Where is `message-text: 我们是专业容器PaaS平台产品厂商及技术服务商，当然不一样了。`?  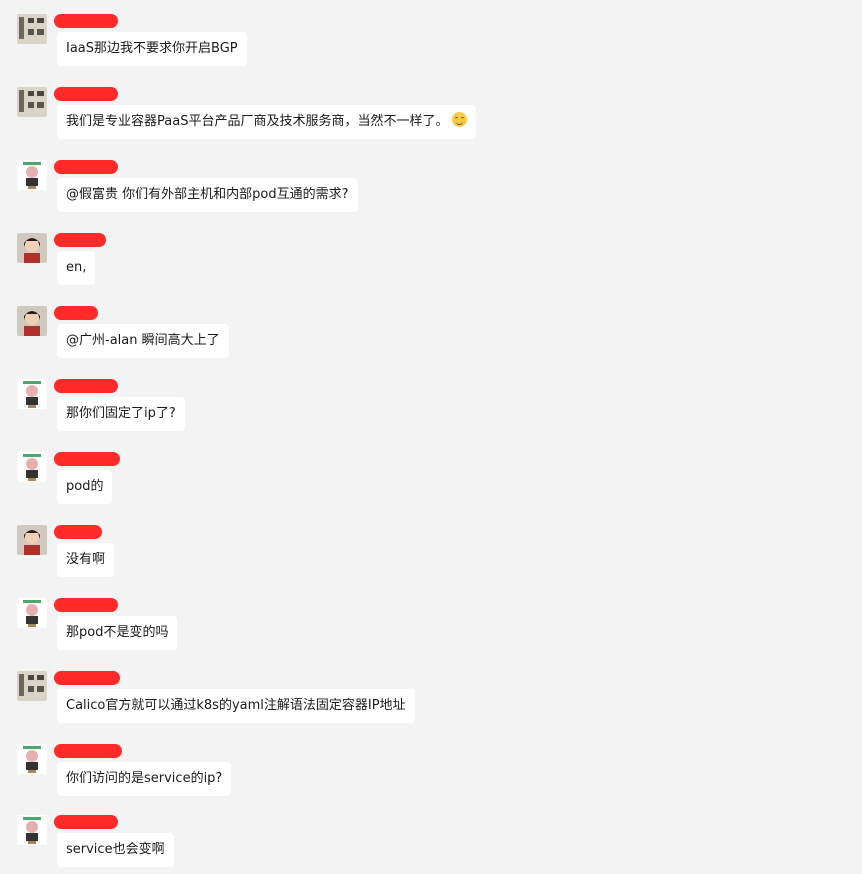 message-text: 我们是专业容器PaaS平台产品厂商及技术服务商，当然不一样了。 is located at coordinates (257, 121).